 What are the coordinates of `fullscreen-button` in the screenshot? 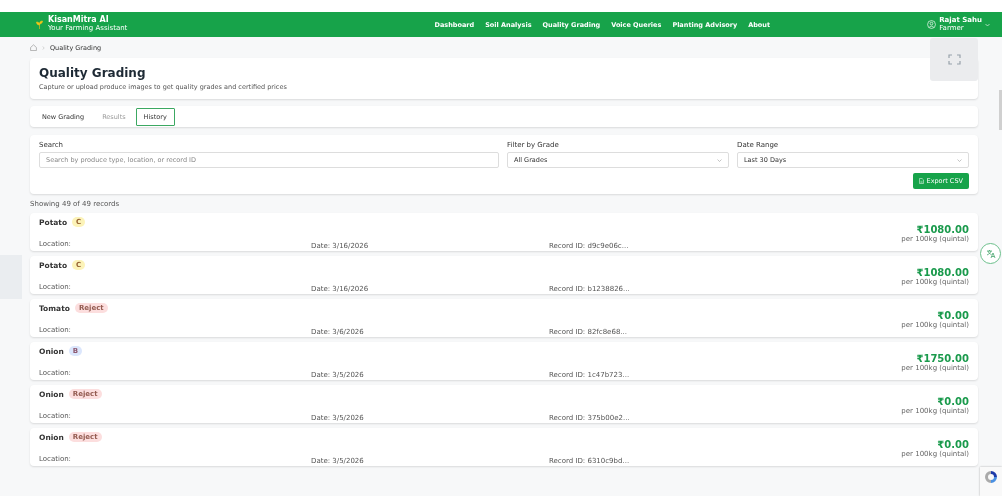 It's located at (954, 59).